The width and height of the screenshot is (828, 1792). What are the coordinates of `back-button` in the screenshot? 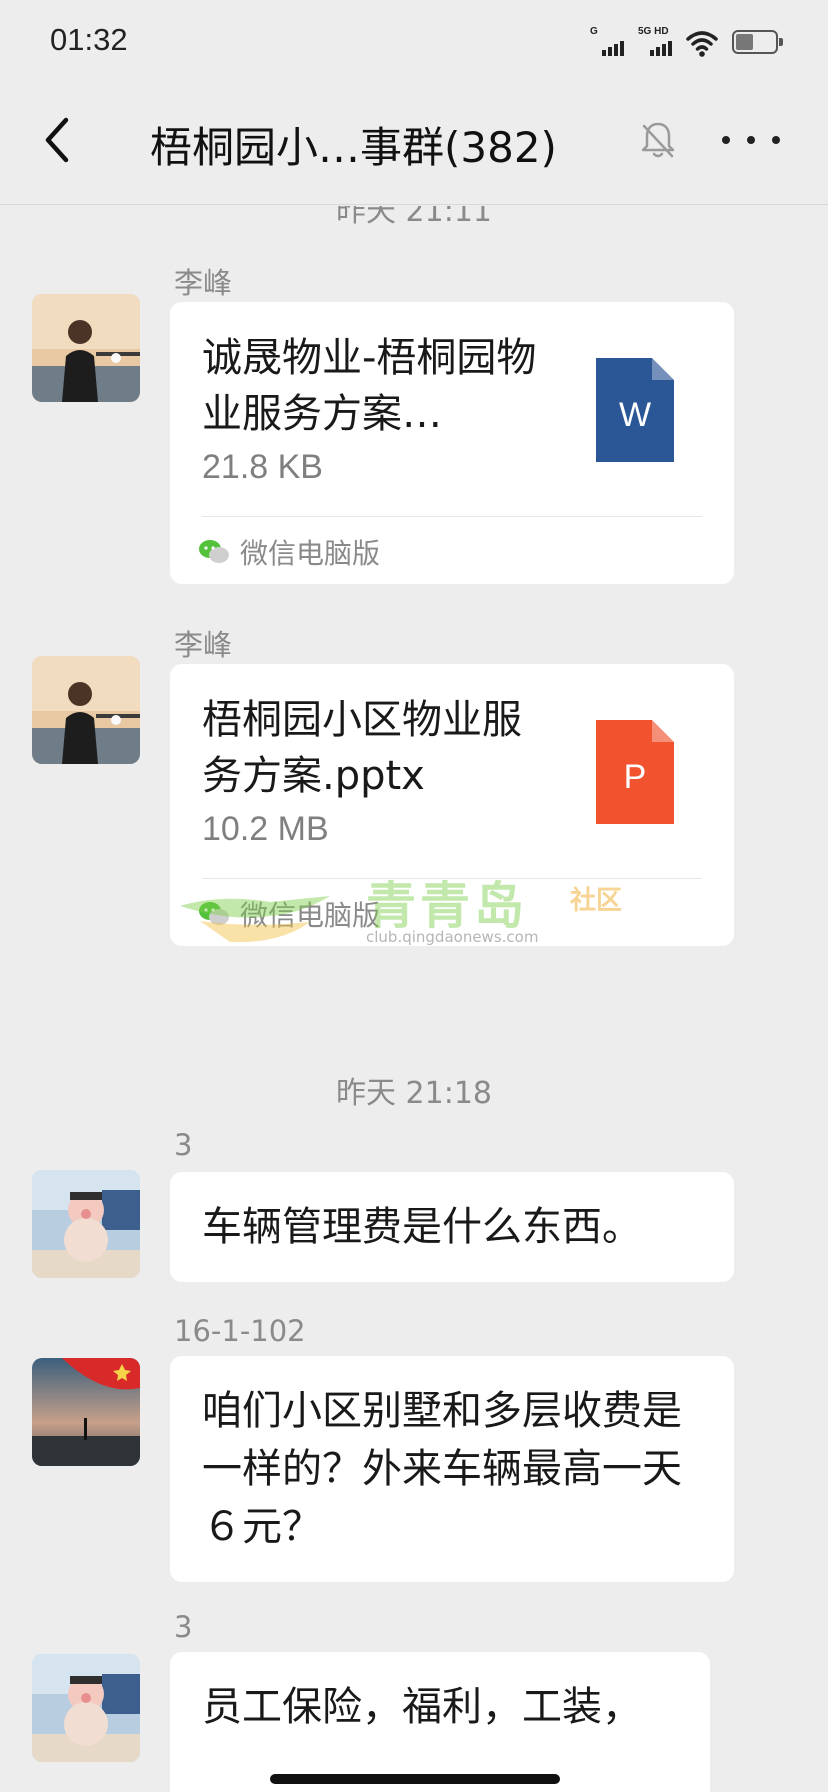 It's located at (66, 140).